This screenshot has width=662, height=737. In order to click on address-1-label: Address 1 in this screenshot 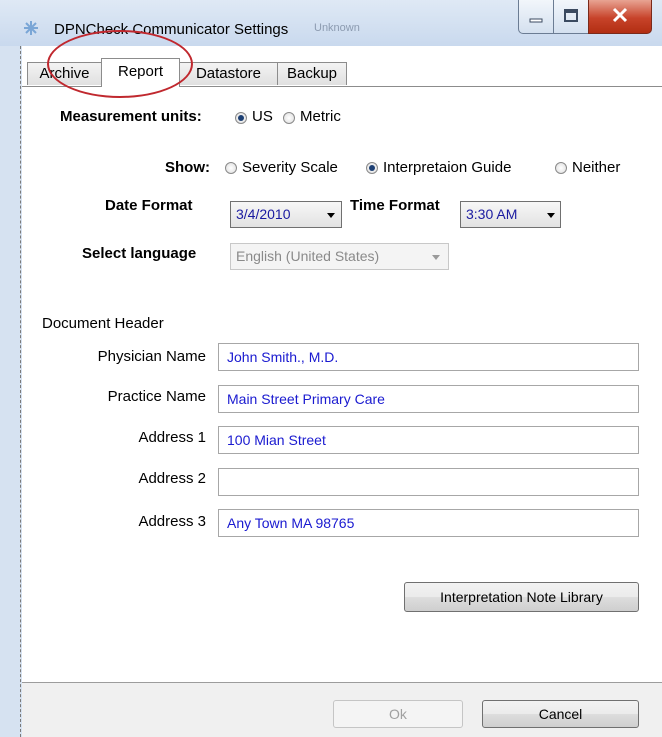, I will do `click(172, 437)`.